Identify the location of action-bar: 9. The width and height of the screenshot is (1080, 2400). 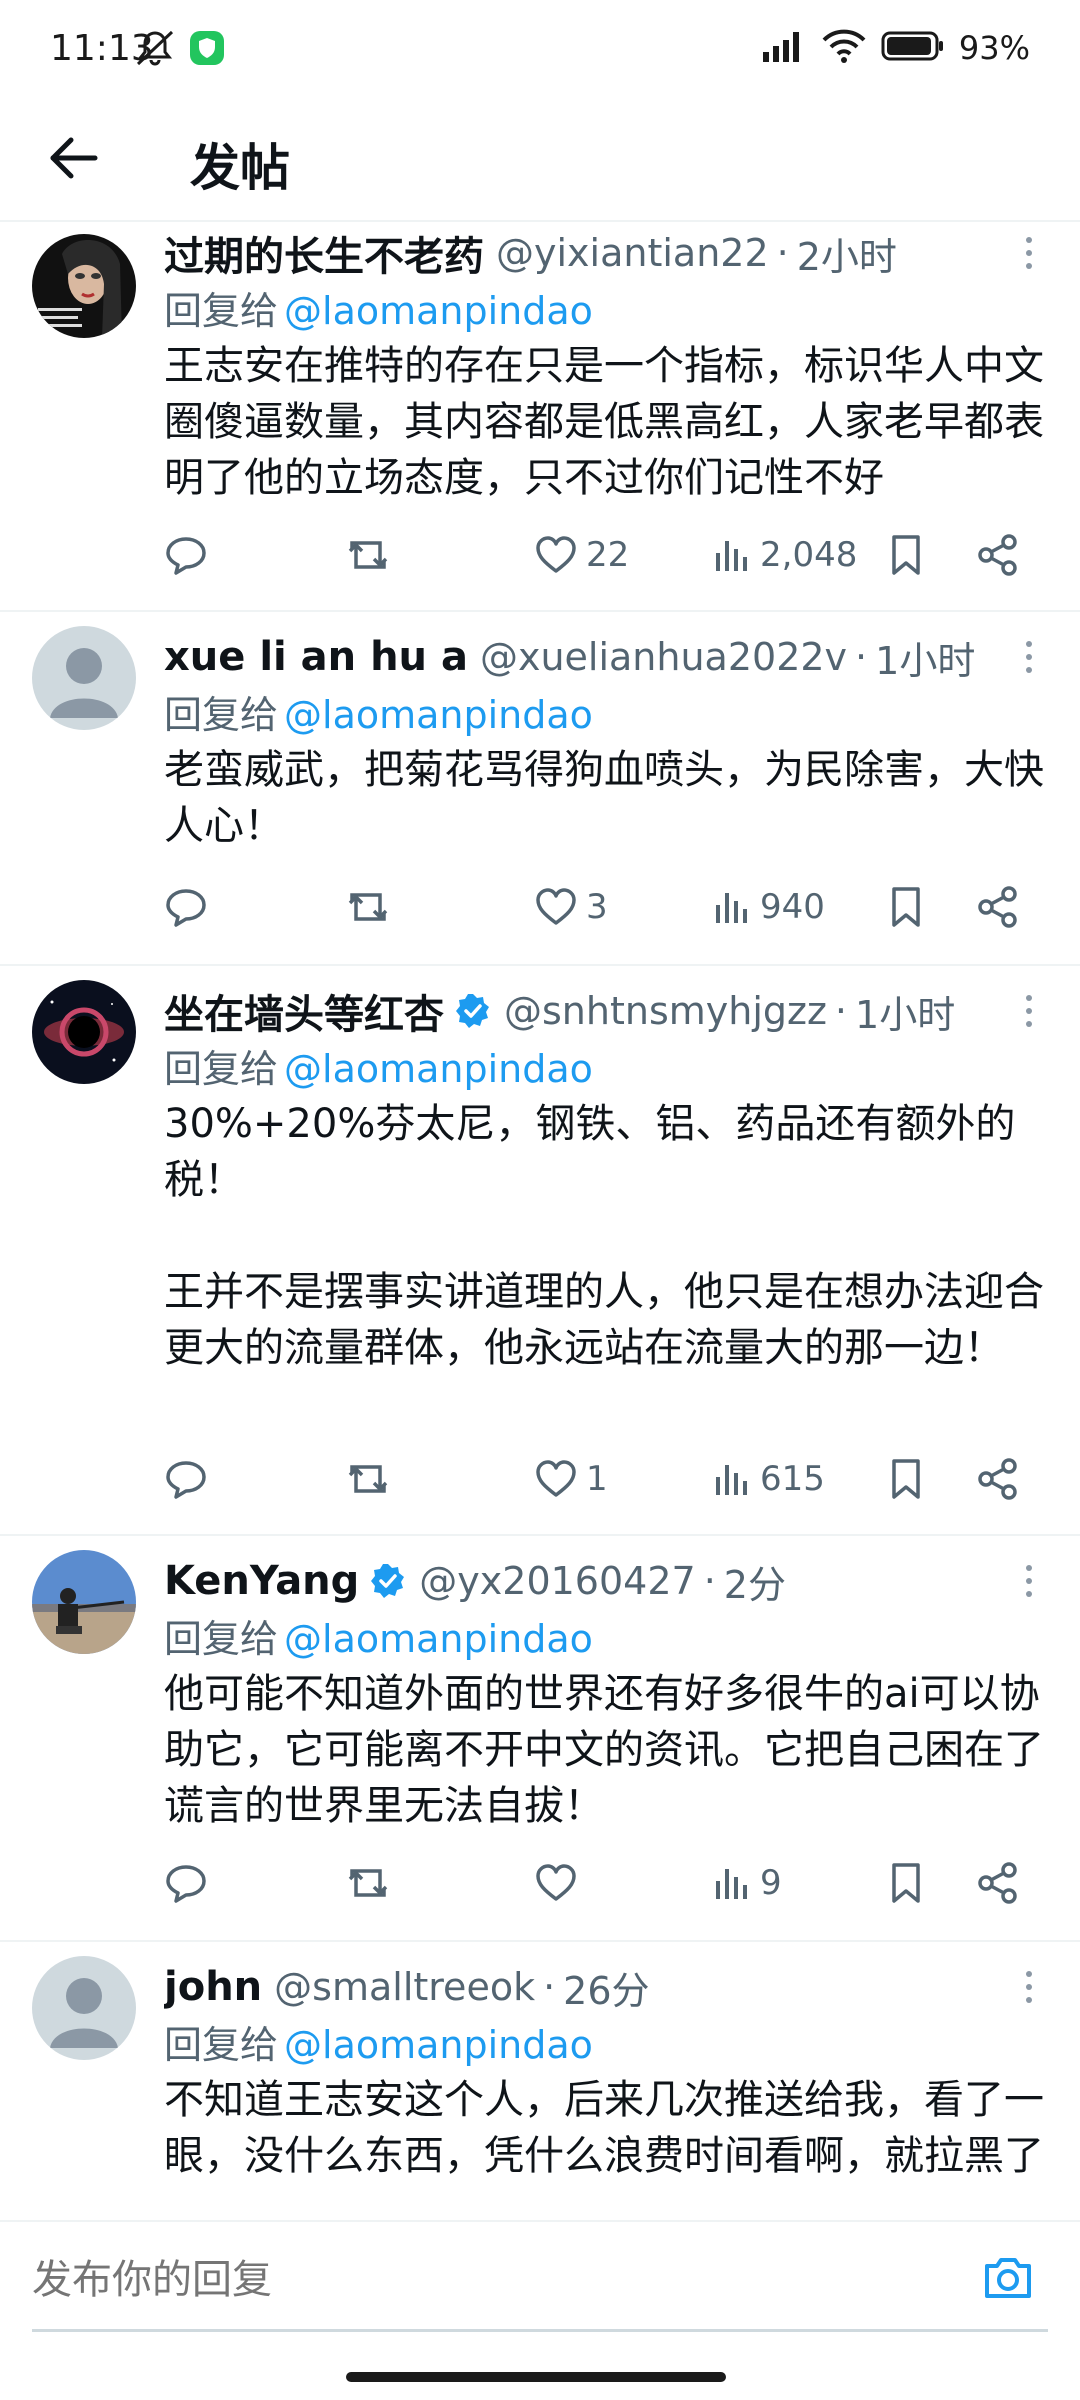
(604, 1883).